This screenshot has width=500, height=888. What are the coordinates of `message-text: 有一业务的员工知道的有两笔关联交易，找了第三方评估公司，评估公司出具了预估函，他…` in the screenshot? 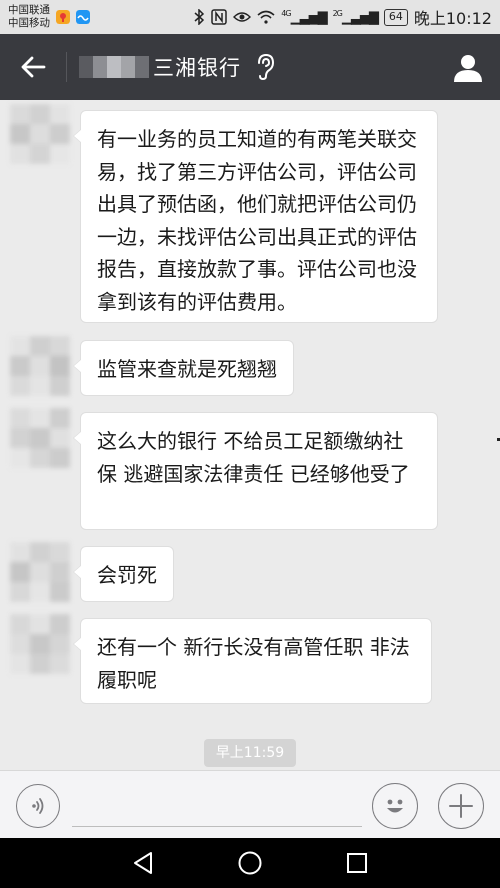 It's located at (257, 220).